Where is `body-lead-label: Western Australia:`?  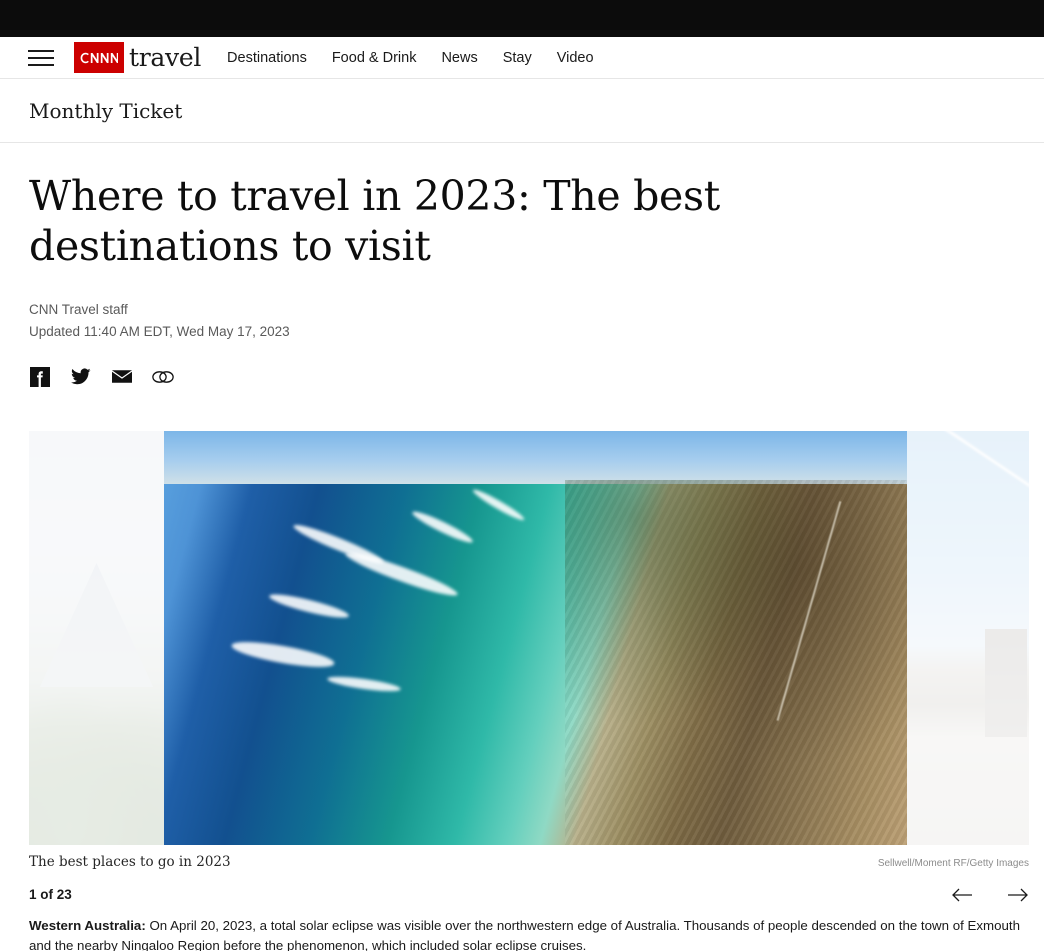 body-lead-label: Western Australia: is located at coordinates (87, 925).